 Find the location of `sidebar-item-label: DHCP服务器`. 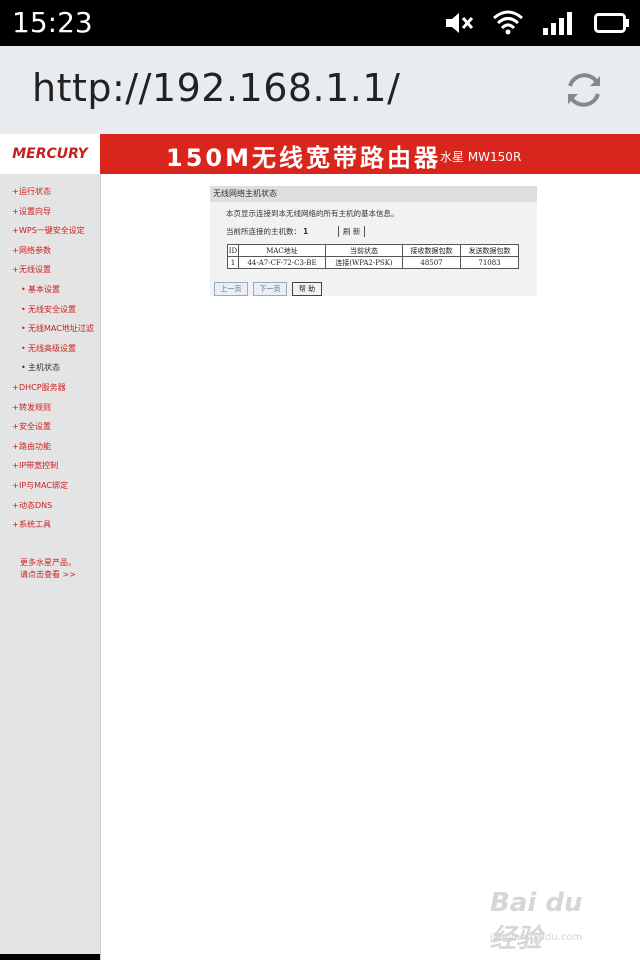

sidebar-item-label: DHCP服务器 is located at coordinates (42, 388).